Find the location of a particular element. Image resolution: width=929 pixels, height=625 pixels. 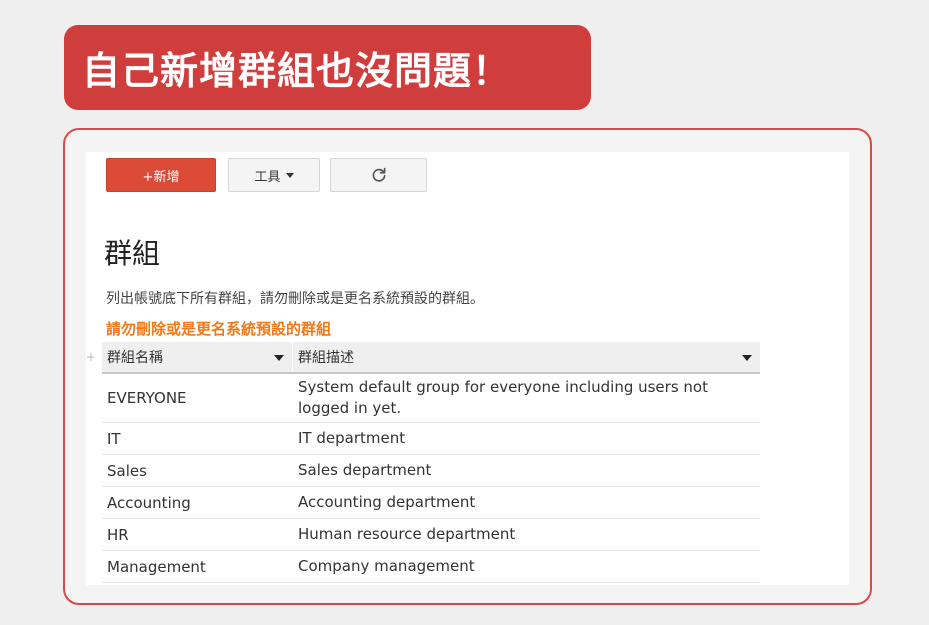

table-row: Accounting Accounting department is located at coordinates (431, 503).